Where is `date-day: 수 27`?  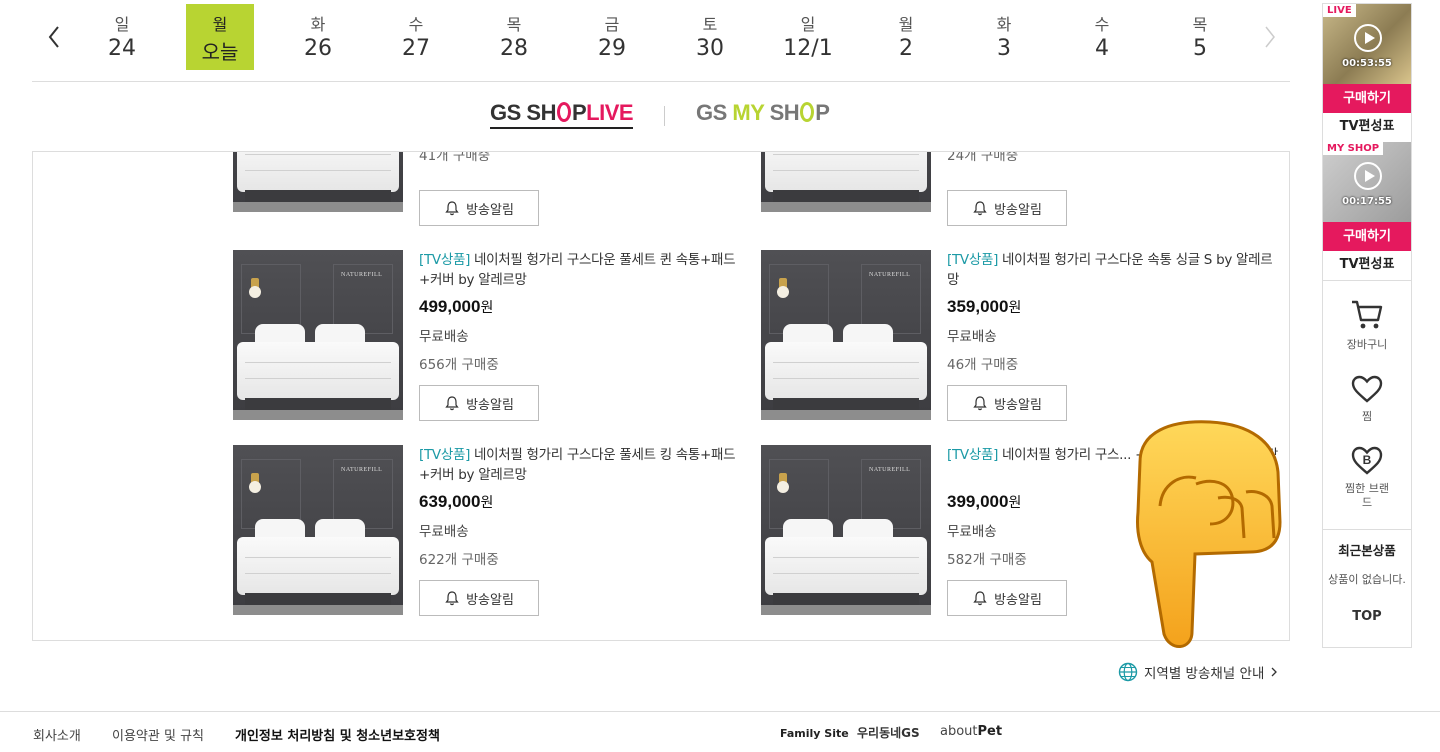
date-day: 수 27 is located at coordinates (416, 37).